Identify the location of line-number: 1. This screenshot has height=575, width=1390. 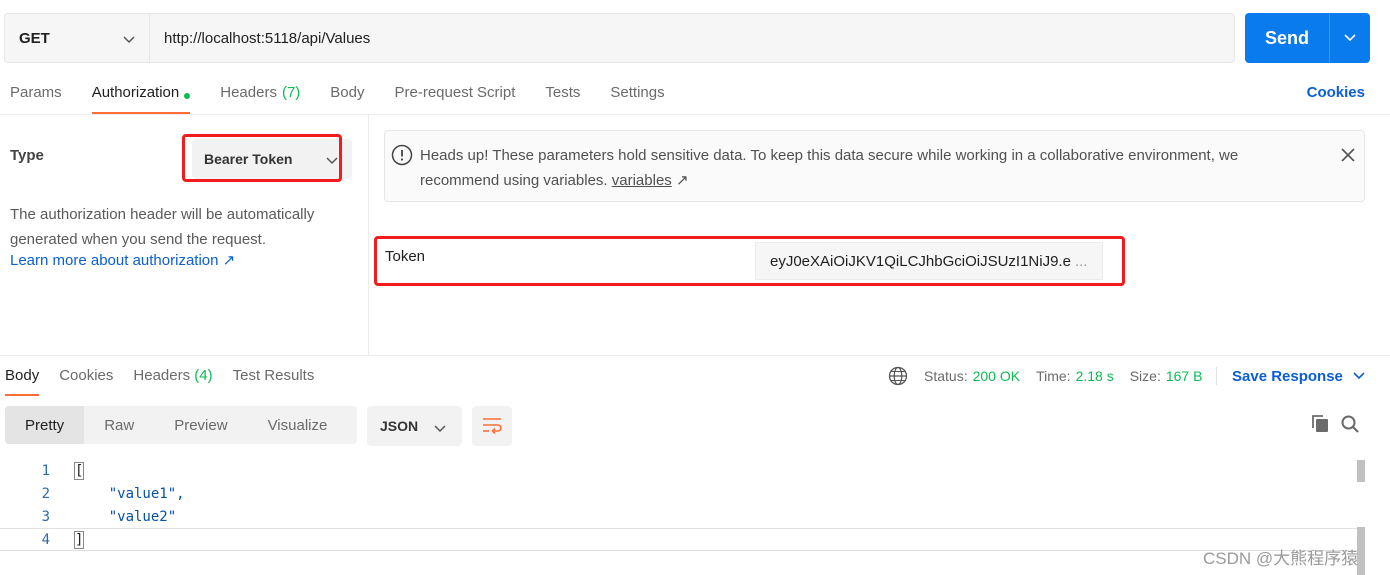
(45, 470).